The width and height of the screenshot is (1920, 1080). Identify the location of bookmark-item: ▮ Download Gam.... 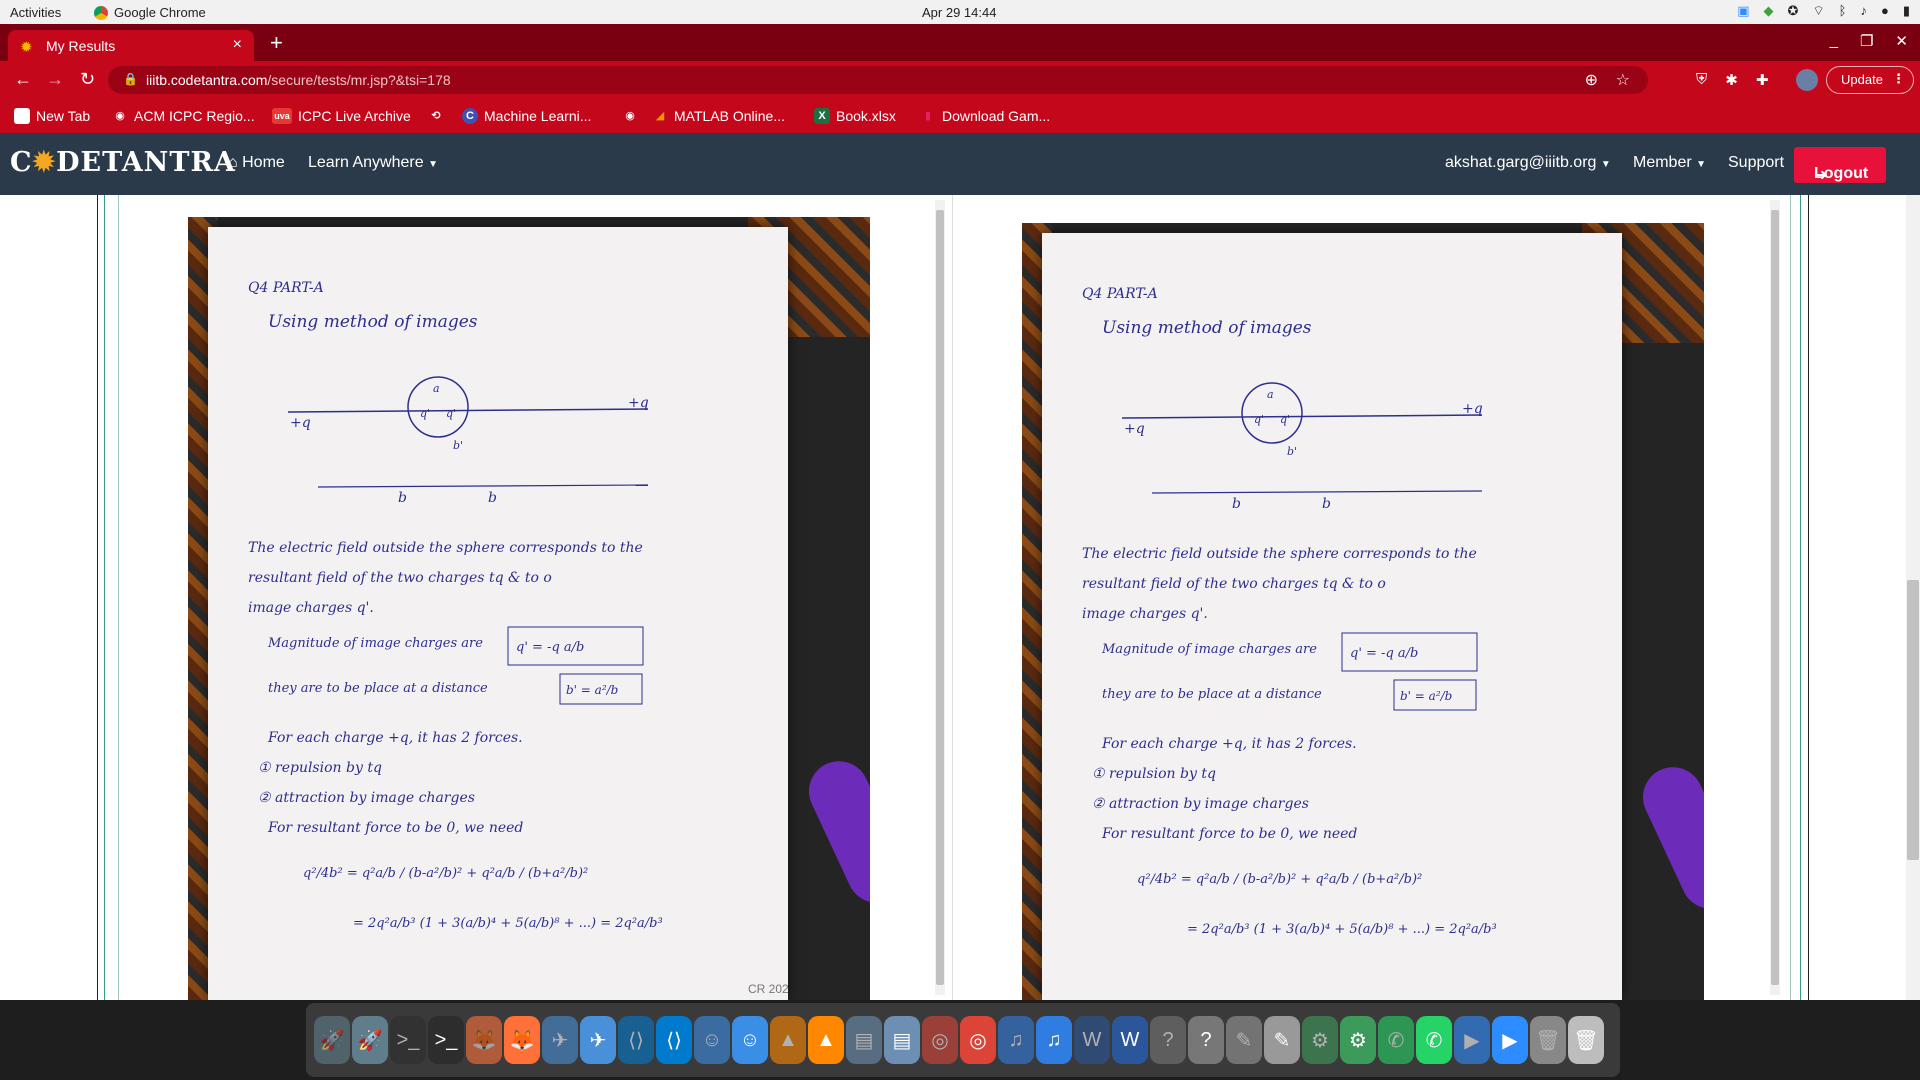
(985, 116).